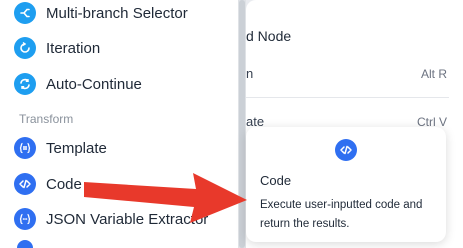  I want to click on iteration-icon, so click(25, 48).